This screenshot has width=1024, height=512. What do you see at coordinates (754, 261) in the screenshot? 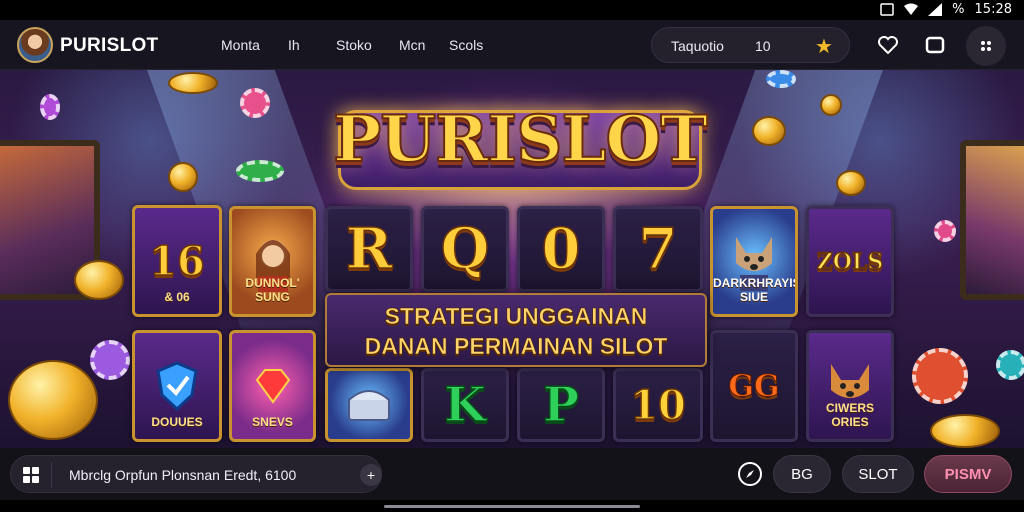
I see `reel-tile: DARKRHRAYIS SIUE` at bounding box center [754, 261].